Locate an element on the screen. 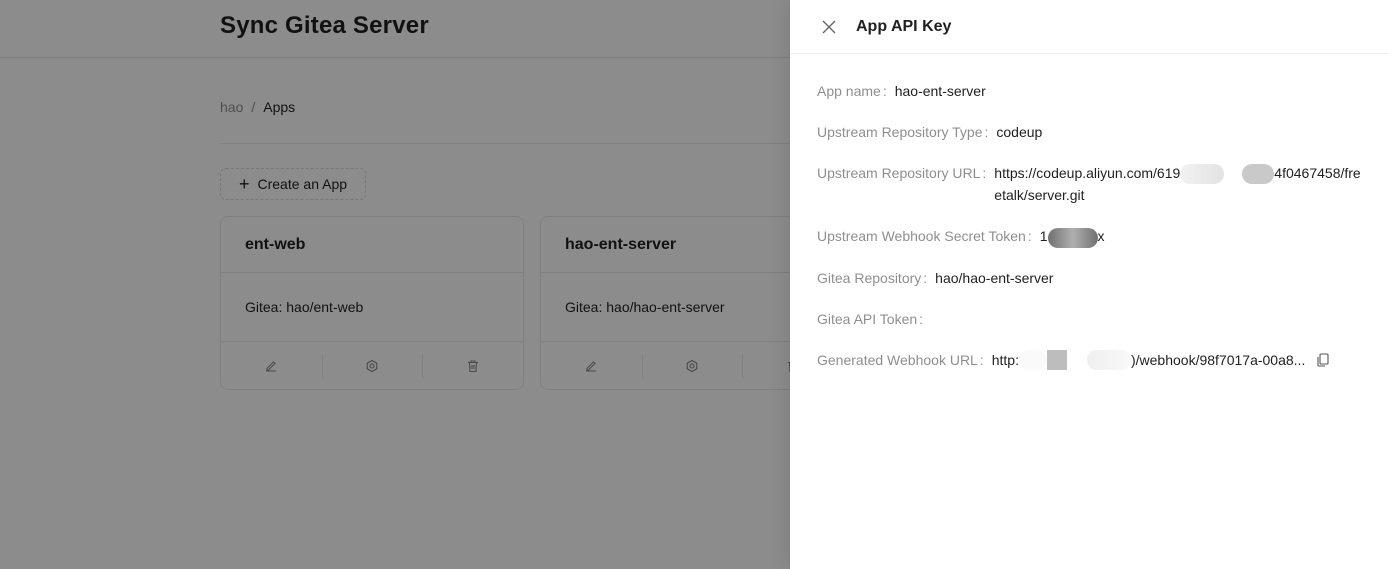 The width and height of the screenshot is (1388, 569). field-secret-token: Upstream Webhook Secret Token 1x is located at coordinates (1091, 245).